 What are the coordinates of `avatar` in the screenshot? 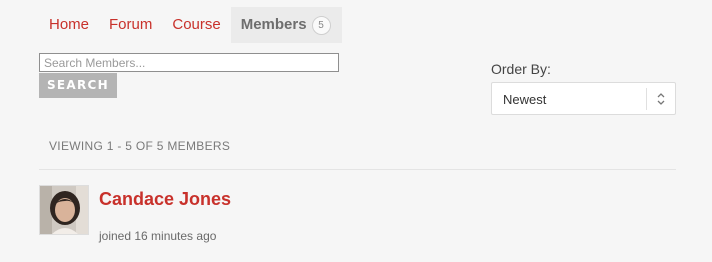 It's located at (64, 210).